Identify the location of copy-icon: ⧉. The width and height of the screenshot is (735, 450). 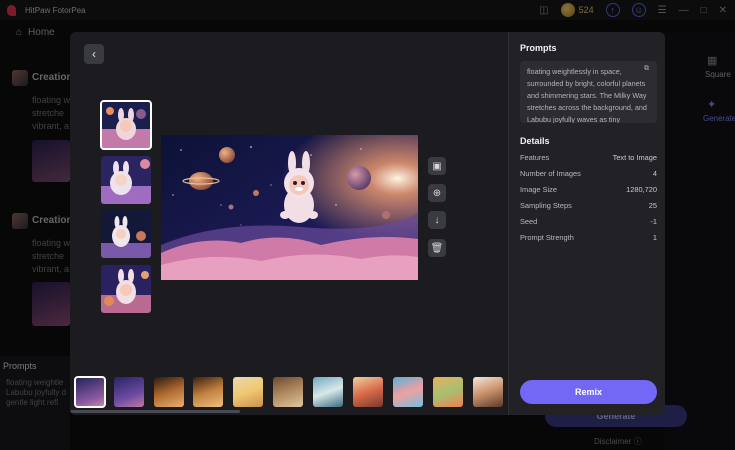
(648, 69).